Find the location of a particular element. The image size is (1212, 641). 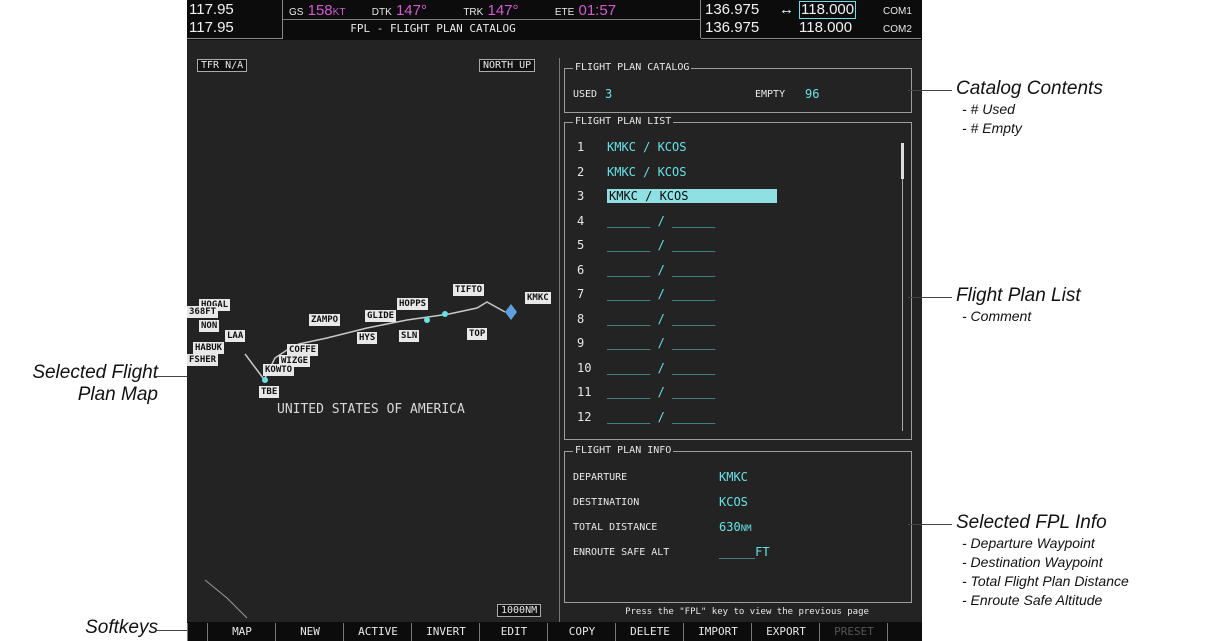

waypoint-top: TOP is located at coordinates (477, 334).